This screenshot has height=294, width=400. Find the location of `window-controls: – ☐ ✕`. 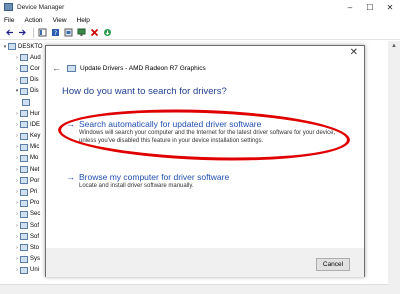

window-controls: – ☐ ✕ is located at coordinates (370, 7).